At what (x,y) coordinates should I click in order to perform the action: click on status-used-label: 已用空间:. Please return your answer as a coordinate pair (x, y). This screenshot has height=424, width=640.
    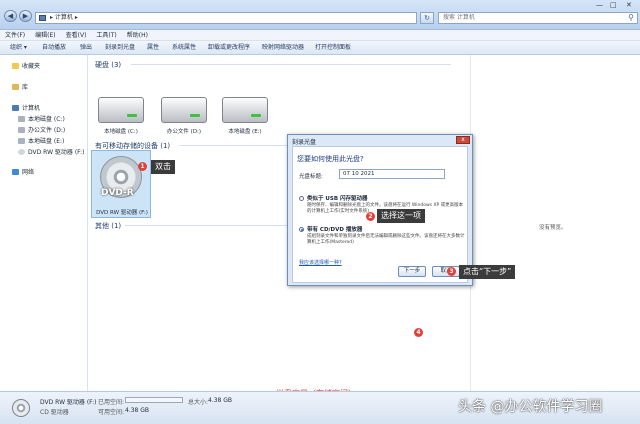
    Looking at the image, I should click on (111, 402).